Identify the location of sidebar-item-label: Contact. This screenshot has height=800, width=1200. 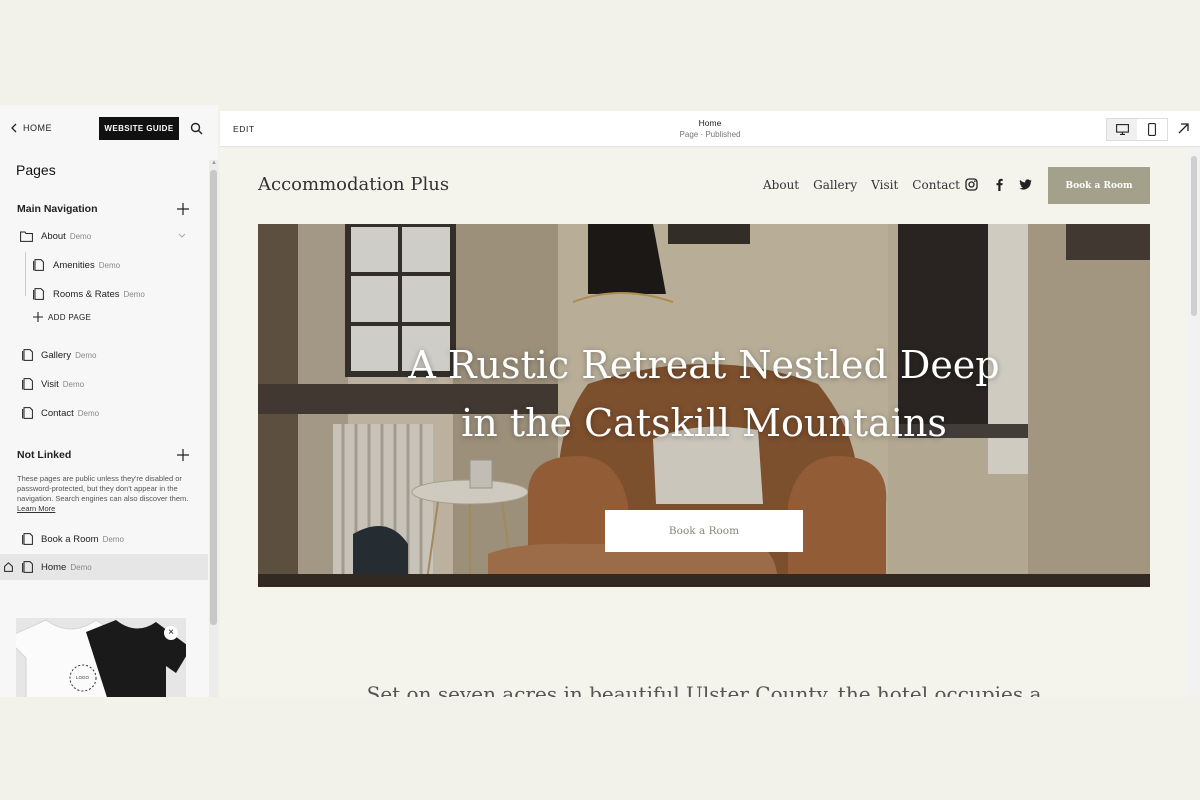
(57, 413).